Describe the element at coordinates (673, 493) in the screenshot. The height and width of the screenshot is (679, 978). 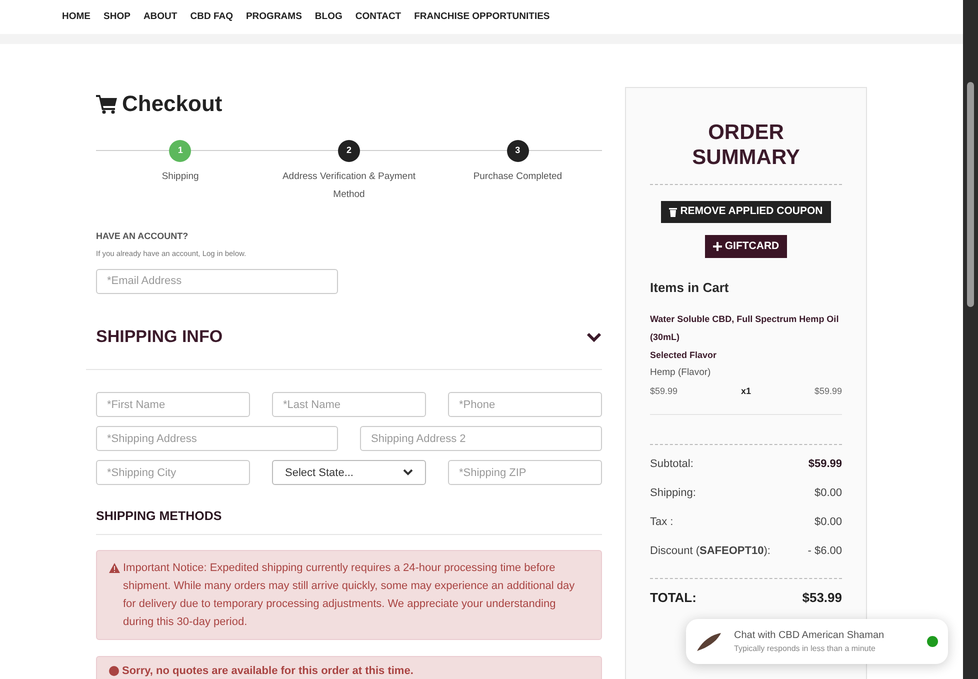
I see `total-label: Shipping:` at that location.